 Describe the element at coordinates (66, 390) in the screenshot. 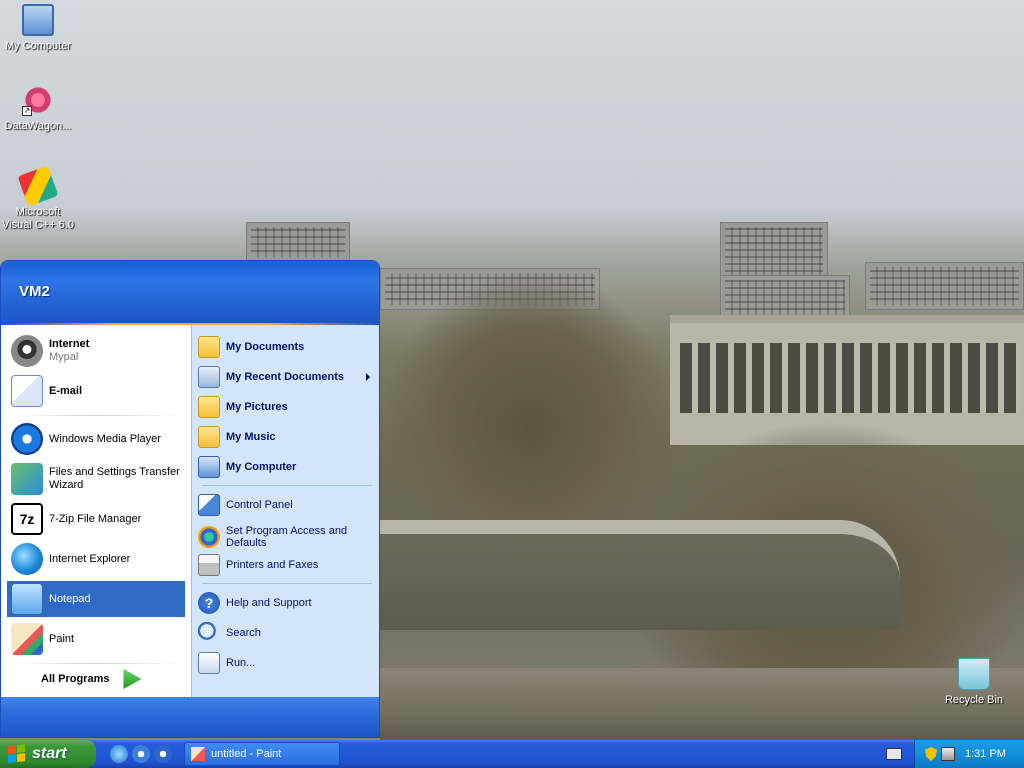

I see `item-title: E-mail` at that location.